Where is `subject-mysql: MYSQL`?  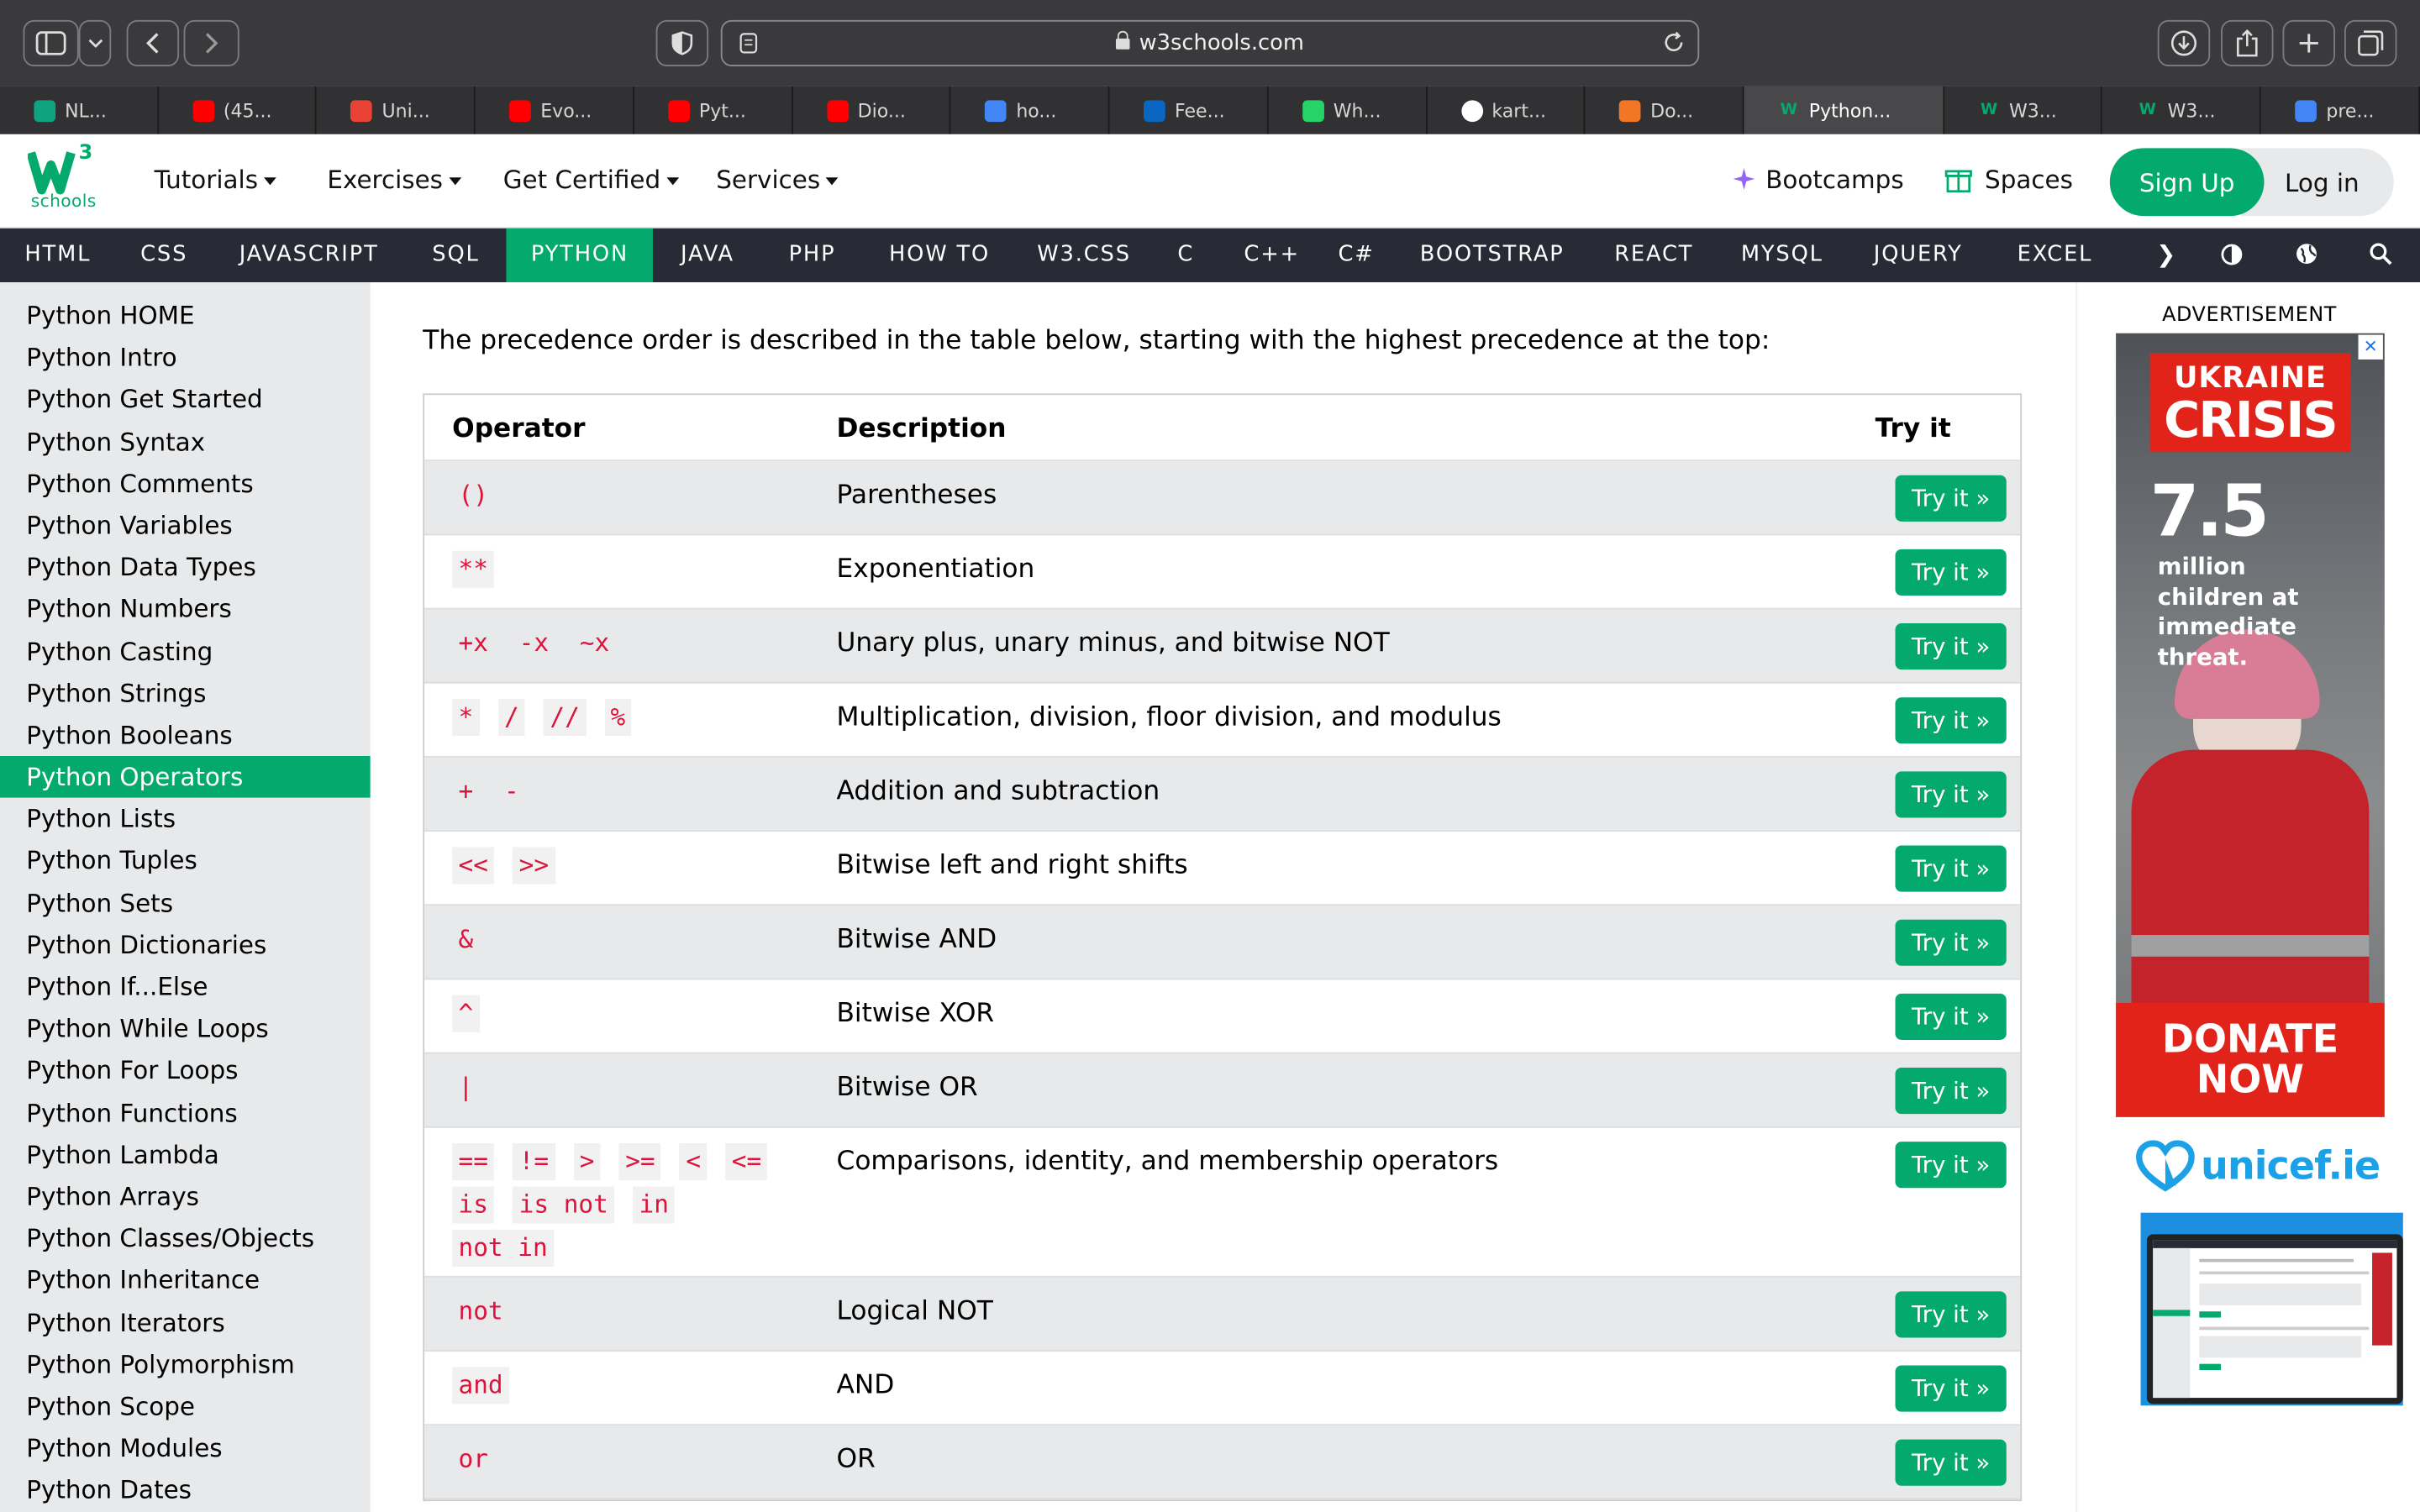 subject-mysql: MYSQL is located at coordinates (1782, 255).